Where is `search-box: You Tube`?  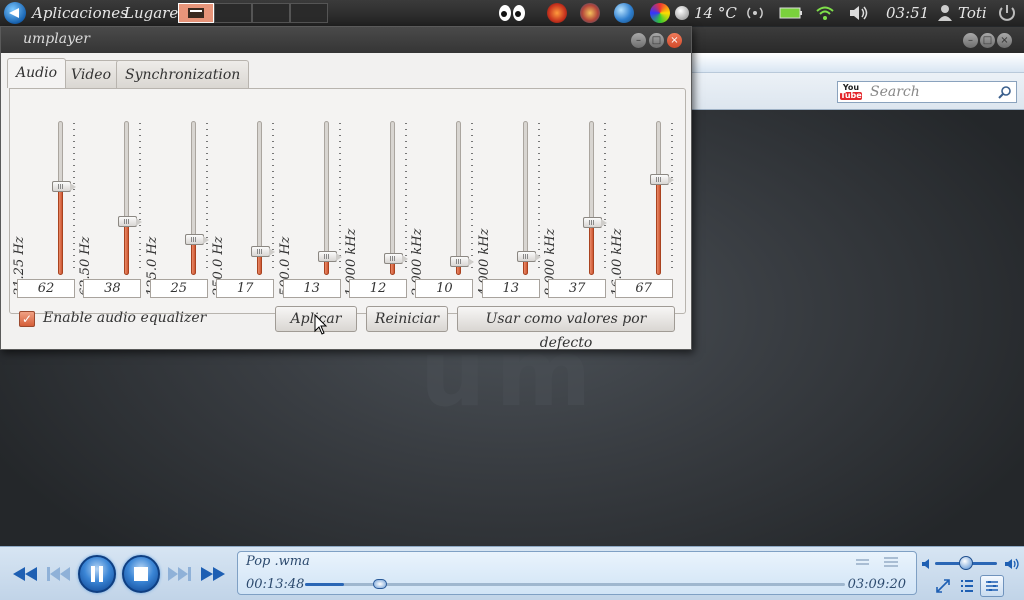
search-box: You Tube is located at coordinates (927, 92).